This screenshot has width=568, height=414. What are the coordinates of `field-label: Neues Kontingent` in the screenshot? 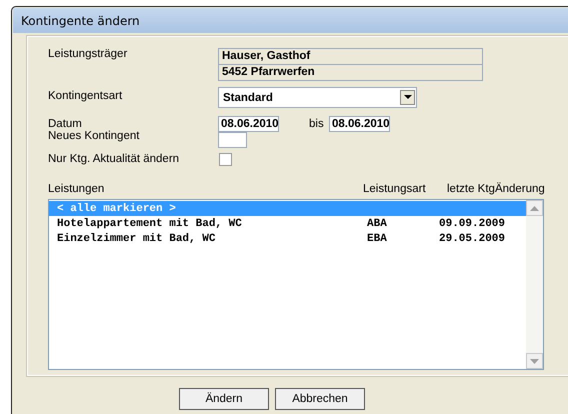 It's located at (94, 136).